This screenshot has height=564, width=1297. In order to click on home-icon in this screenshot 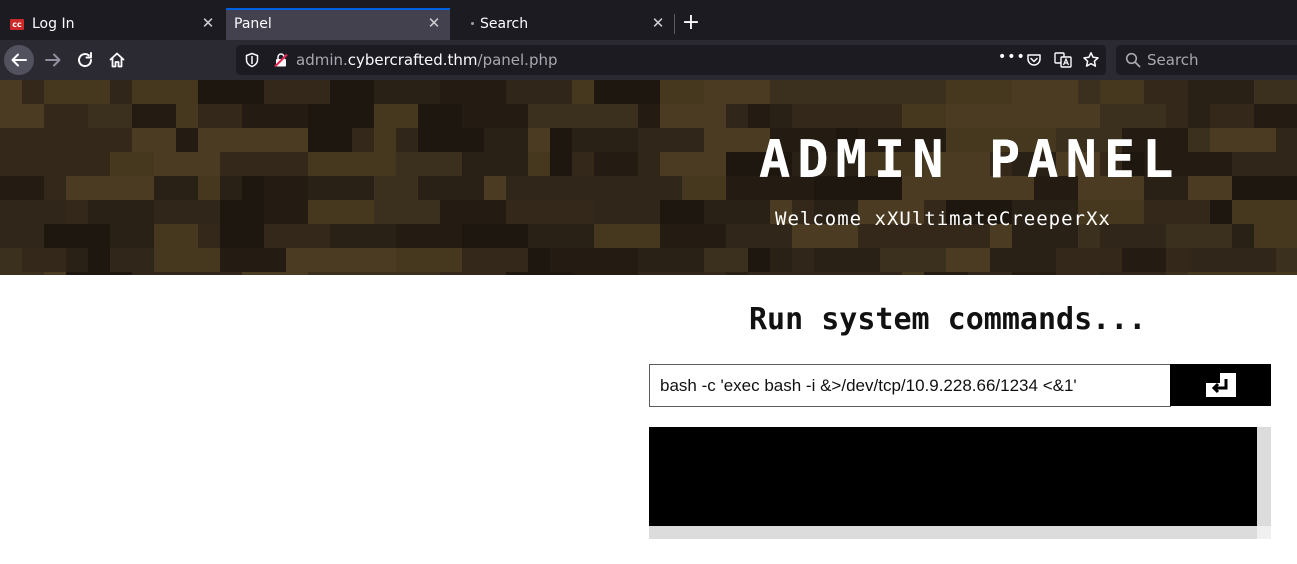, I will do `click(117, 60)`.